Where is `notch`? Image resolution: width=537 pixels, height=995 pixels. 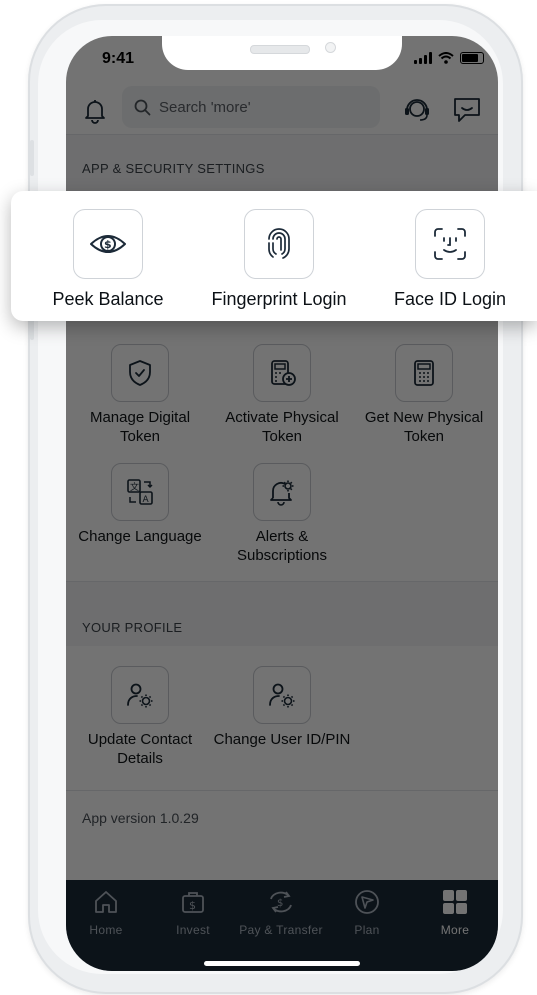
notch is located at coordinates (282, 53).